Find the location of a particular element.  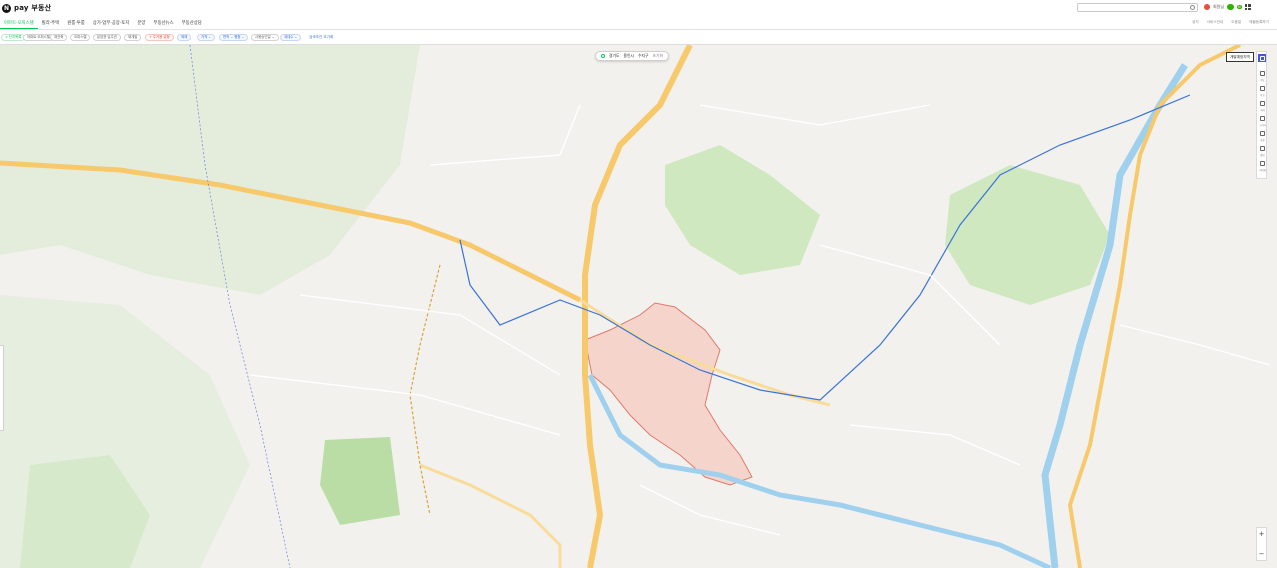

share-icon-caption: 공유 is located at coordinates (1262, 140).